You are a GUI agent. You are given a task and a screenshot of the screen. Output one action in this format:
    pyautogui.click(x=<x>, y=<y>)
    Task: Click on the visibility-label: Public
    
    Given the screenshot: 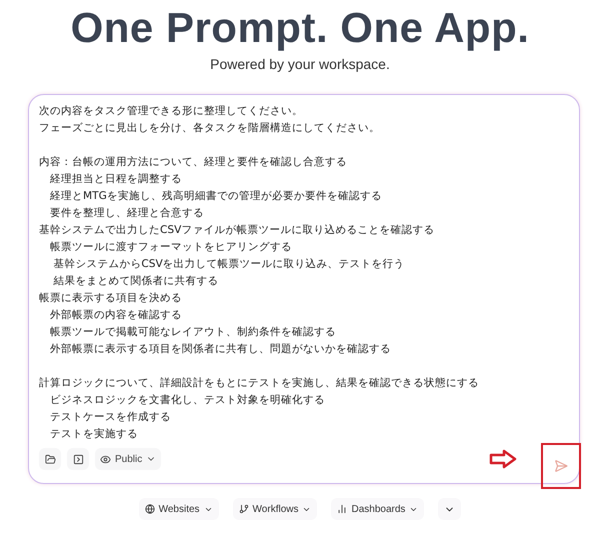 What is the action you would take?
    pyautogui.click(x=128, y=459)
    